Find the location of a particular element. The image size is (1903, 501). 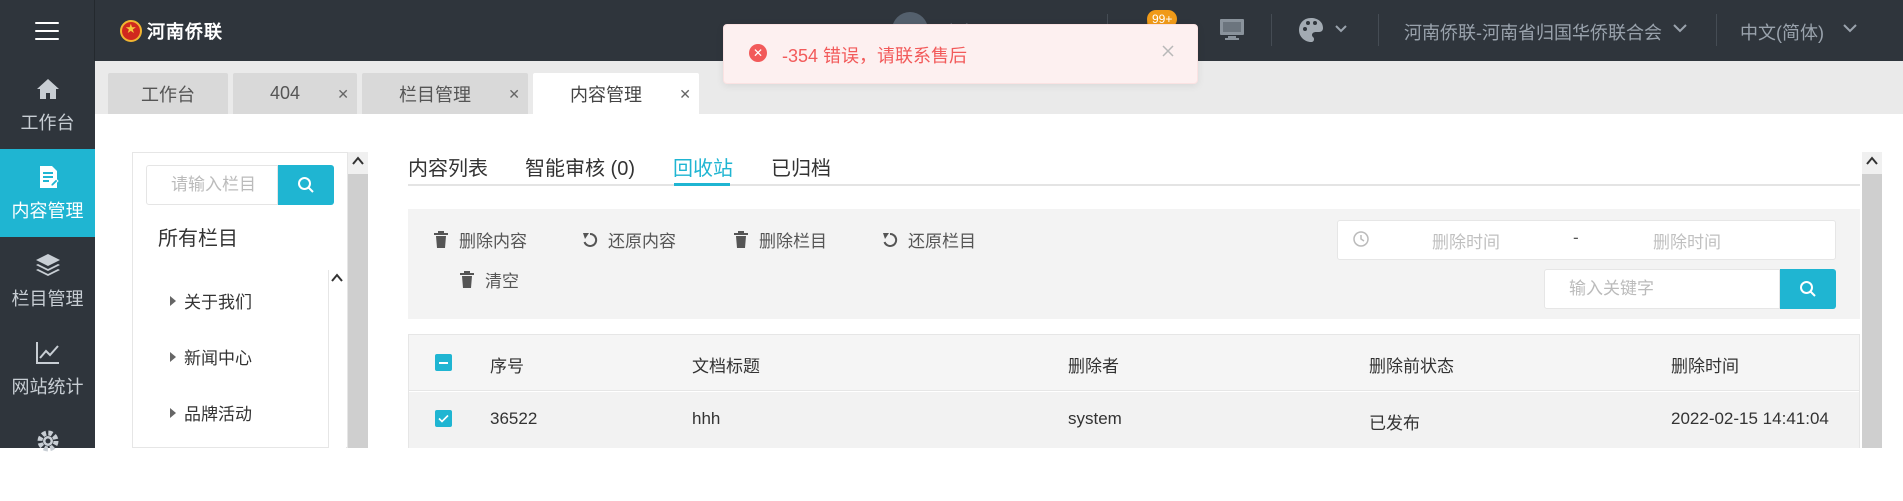

button-label: 删除内容 is located at coordinates (493, 241).